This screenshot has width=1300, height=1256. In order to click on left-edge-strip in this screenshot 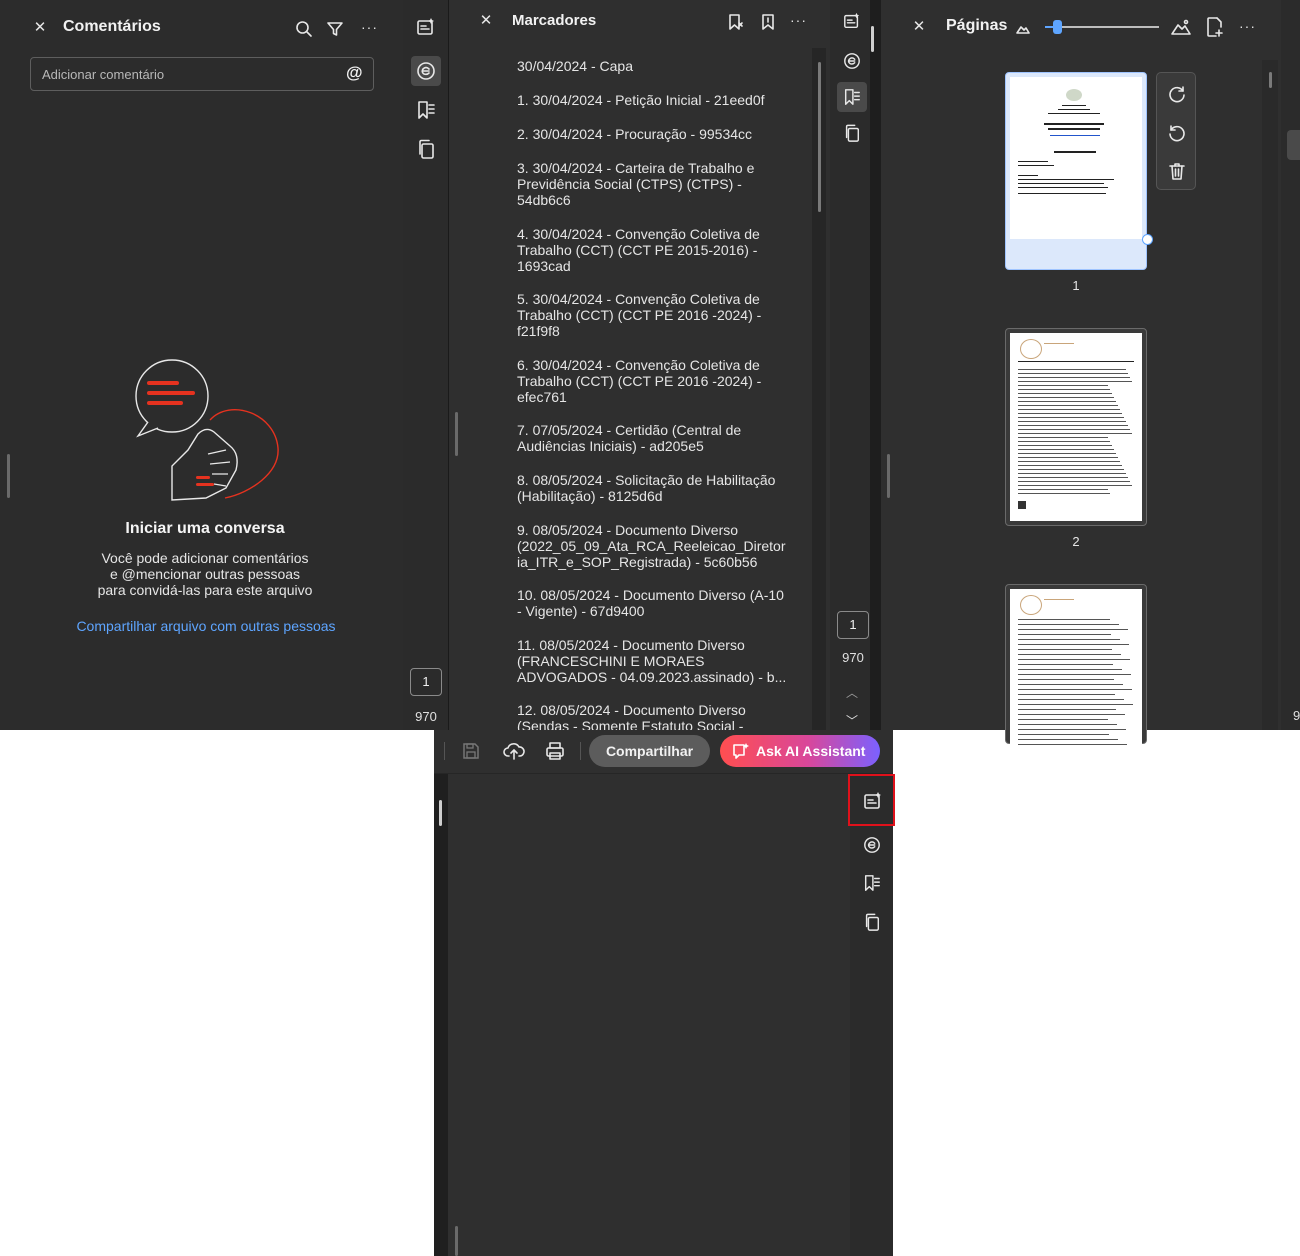, I will do `click(441, 1015)`.